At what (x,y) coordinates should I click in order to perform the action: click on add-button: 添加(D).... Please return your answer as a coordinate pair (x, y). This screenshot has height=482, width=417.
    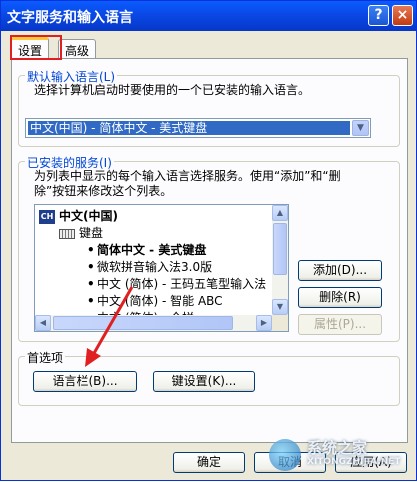
    Looking at the image, I should click on (340, 270).